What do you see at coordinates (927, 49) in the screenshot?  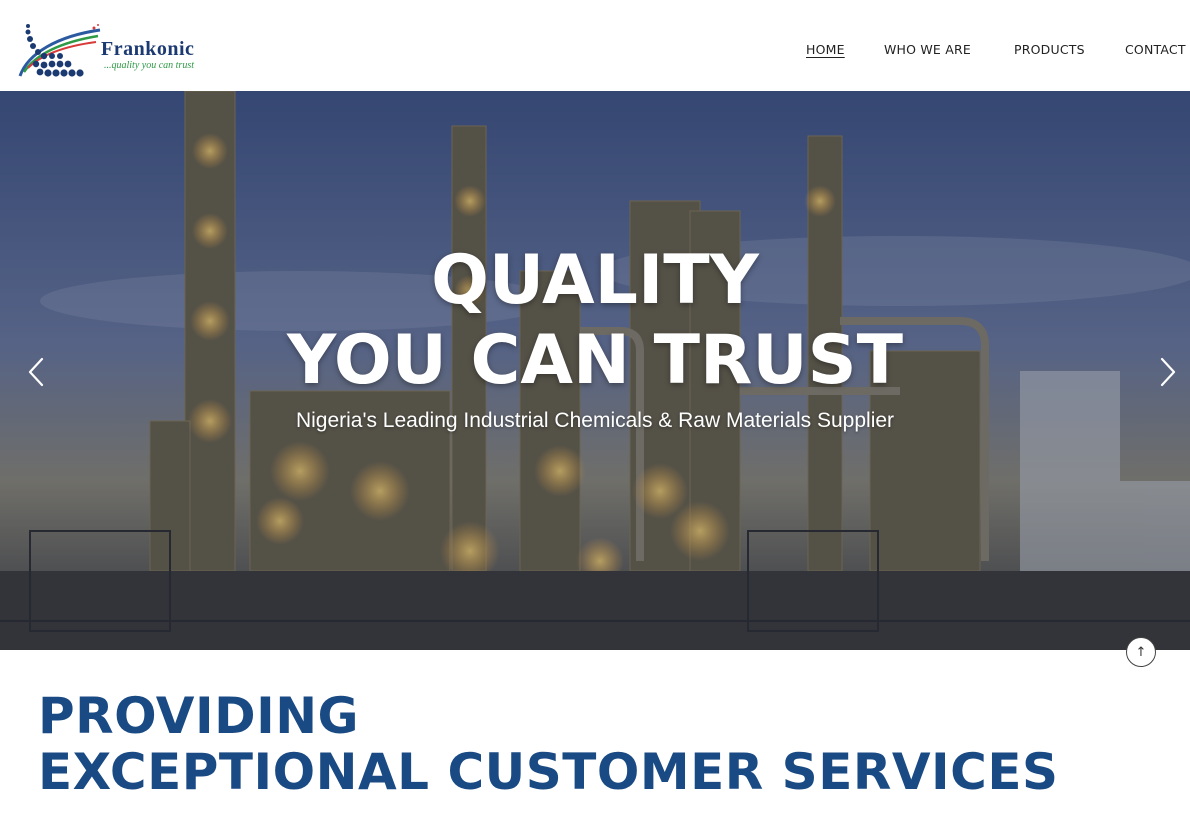 I see `nav-item-who-we-are: WHO WE ARE` at bounding box center [927, 49].